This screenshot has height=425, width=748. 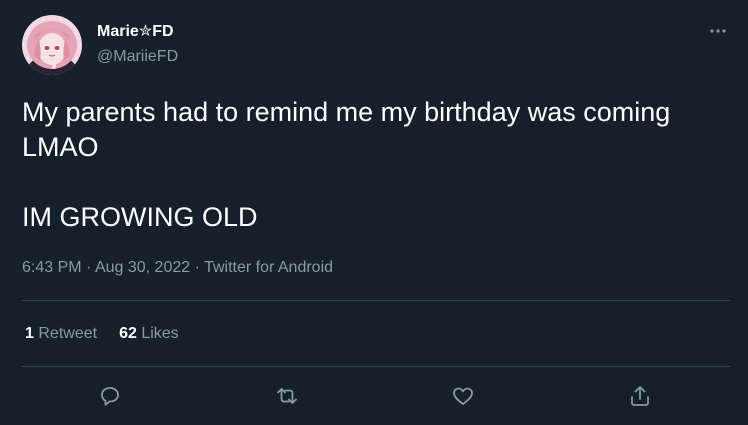 I want to click on author-handle: @MariieFD, so click(x=137, y=57).